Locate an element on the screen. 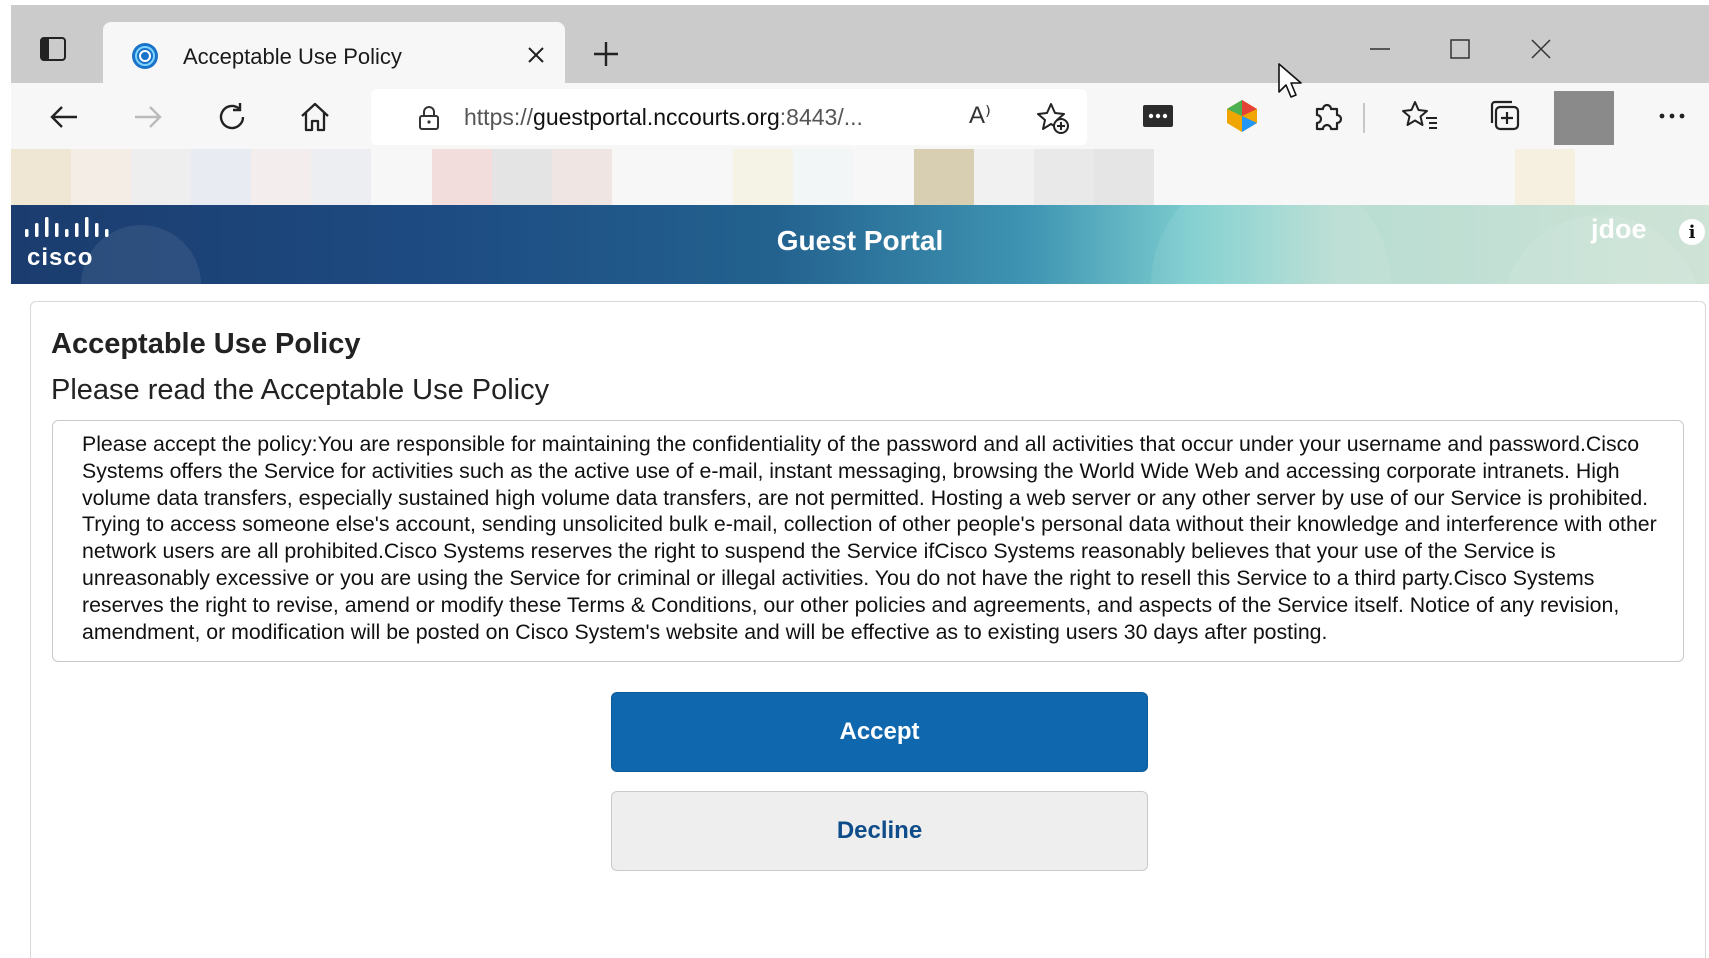  decline-button: Decline is located at coordinates (879, 831).